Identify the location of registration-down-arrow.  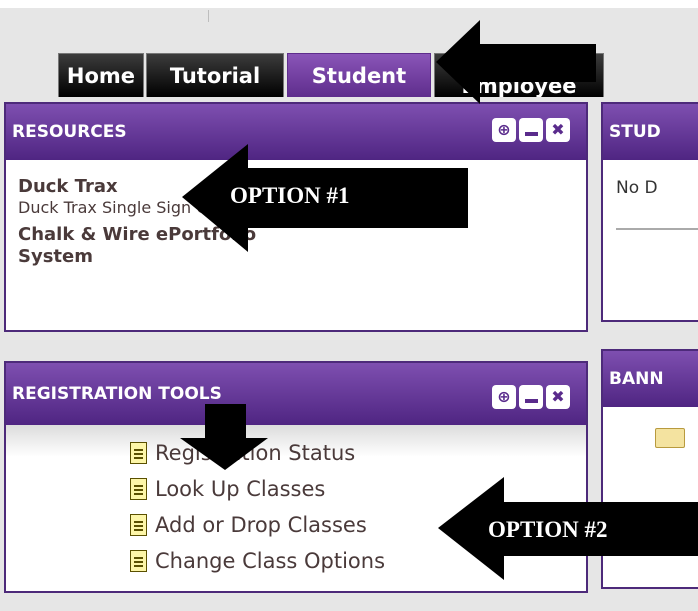
(224, 437).